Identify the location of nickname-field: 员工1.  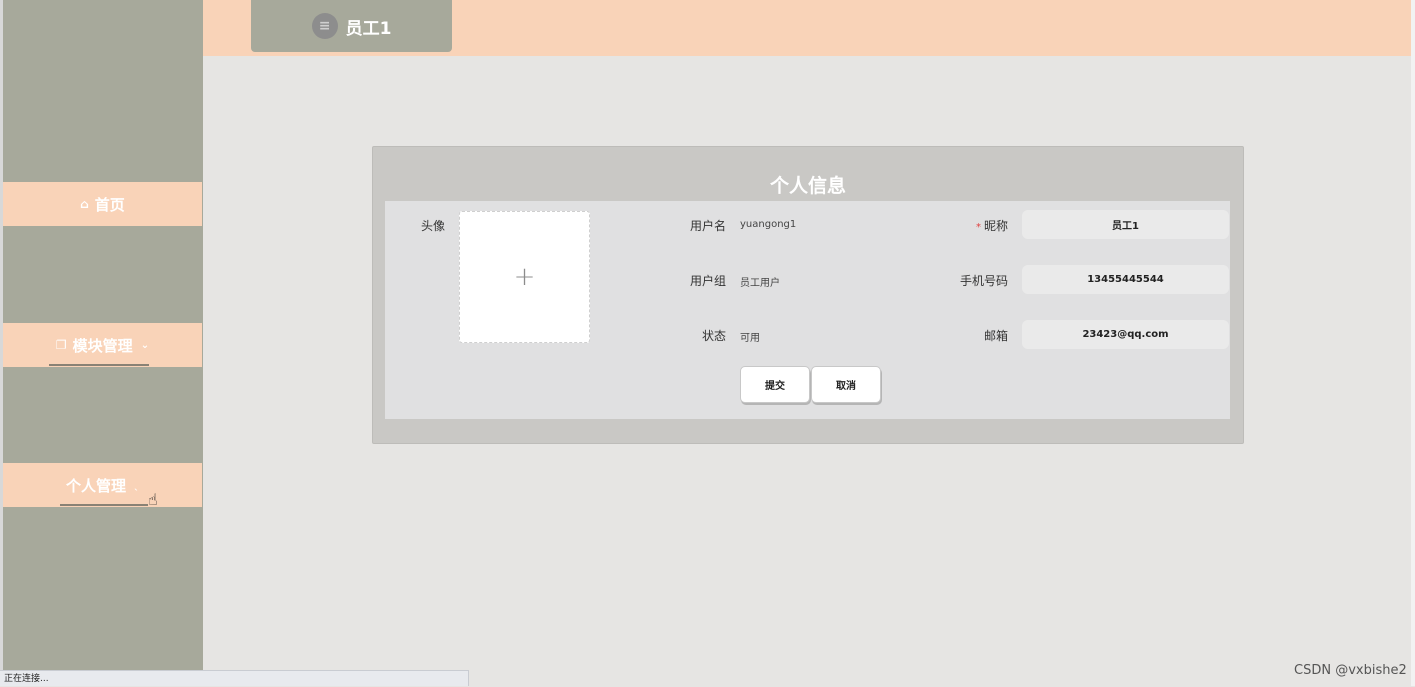
(1125, 224).